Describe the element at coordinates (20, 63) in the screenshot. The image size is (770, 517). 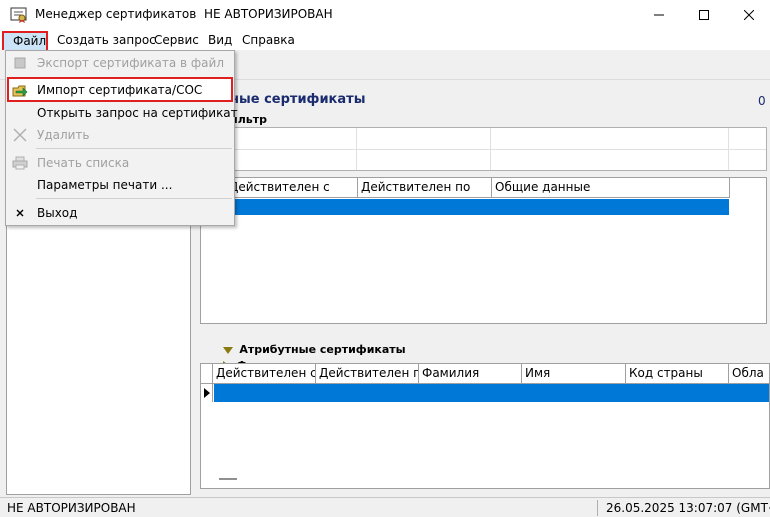
I see `export-icon` at that location.